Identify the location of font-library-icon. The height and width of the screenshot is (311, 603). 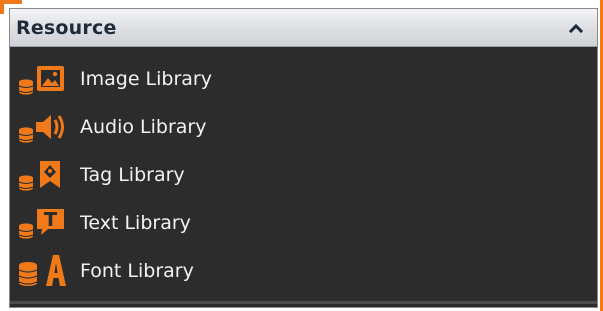
(44, 271).